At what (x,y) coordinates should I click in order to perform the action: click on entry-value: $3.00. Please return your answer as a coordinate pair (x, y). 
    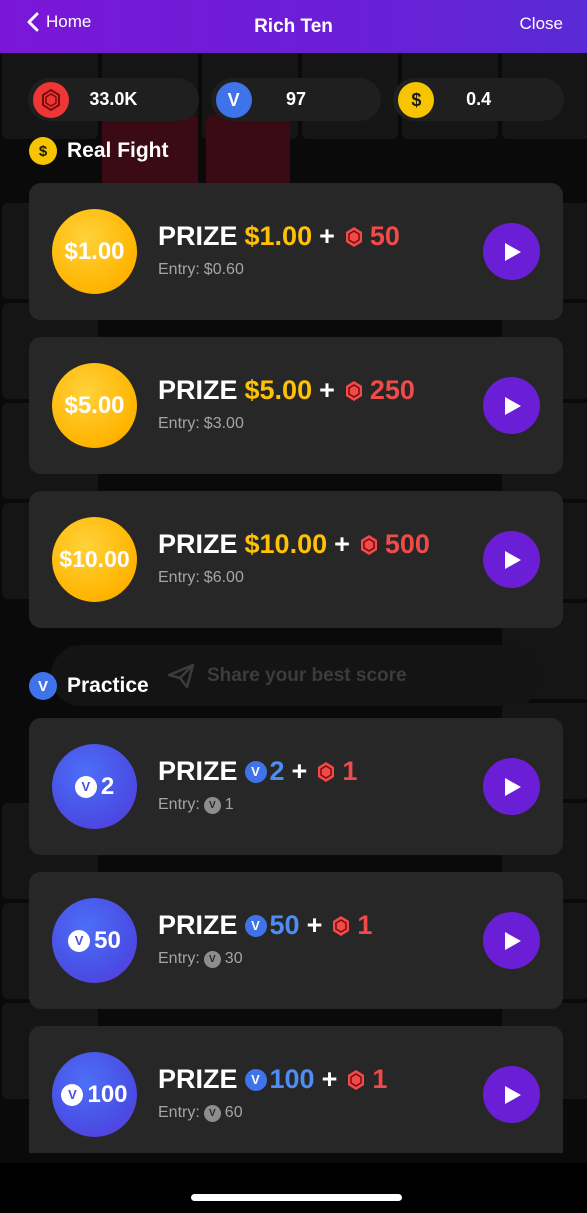
    Looking at the image, I should click on (223, 423).